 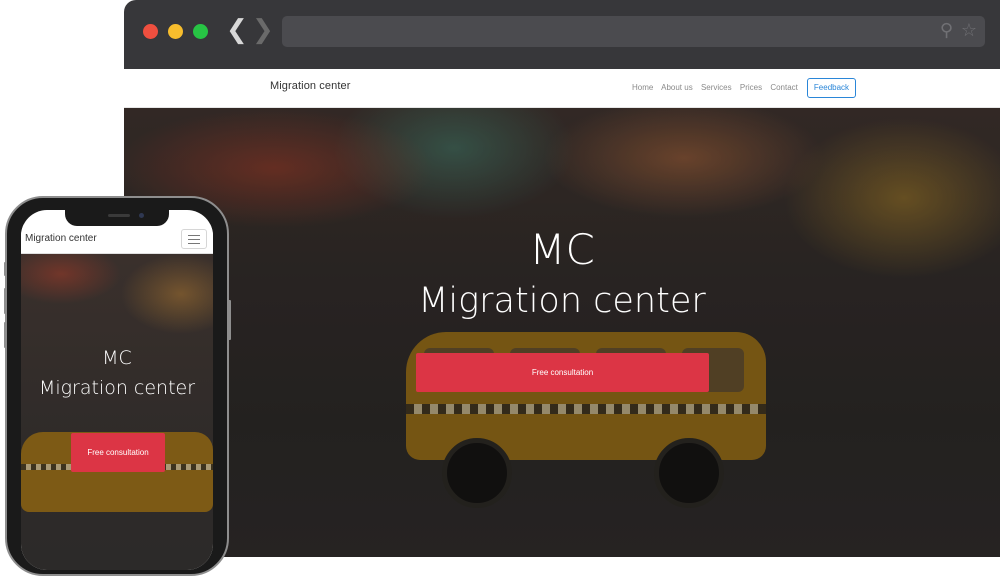 I want to click on menu-item-home: Home, so click(x=642, y=87).